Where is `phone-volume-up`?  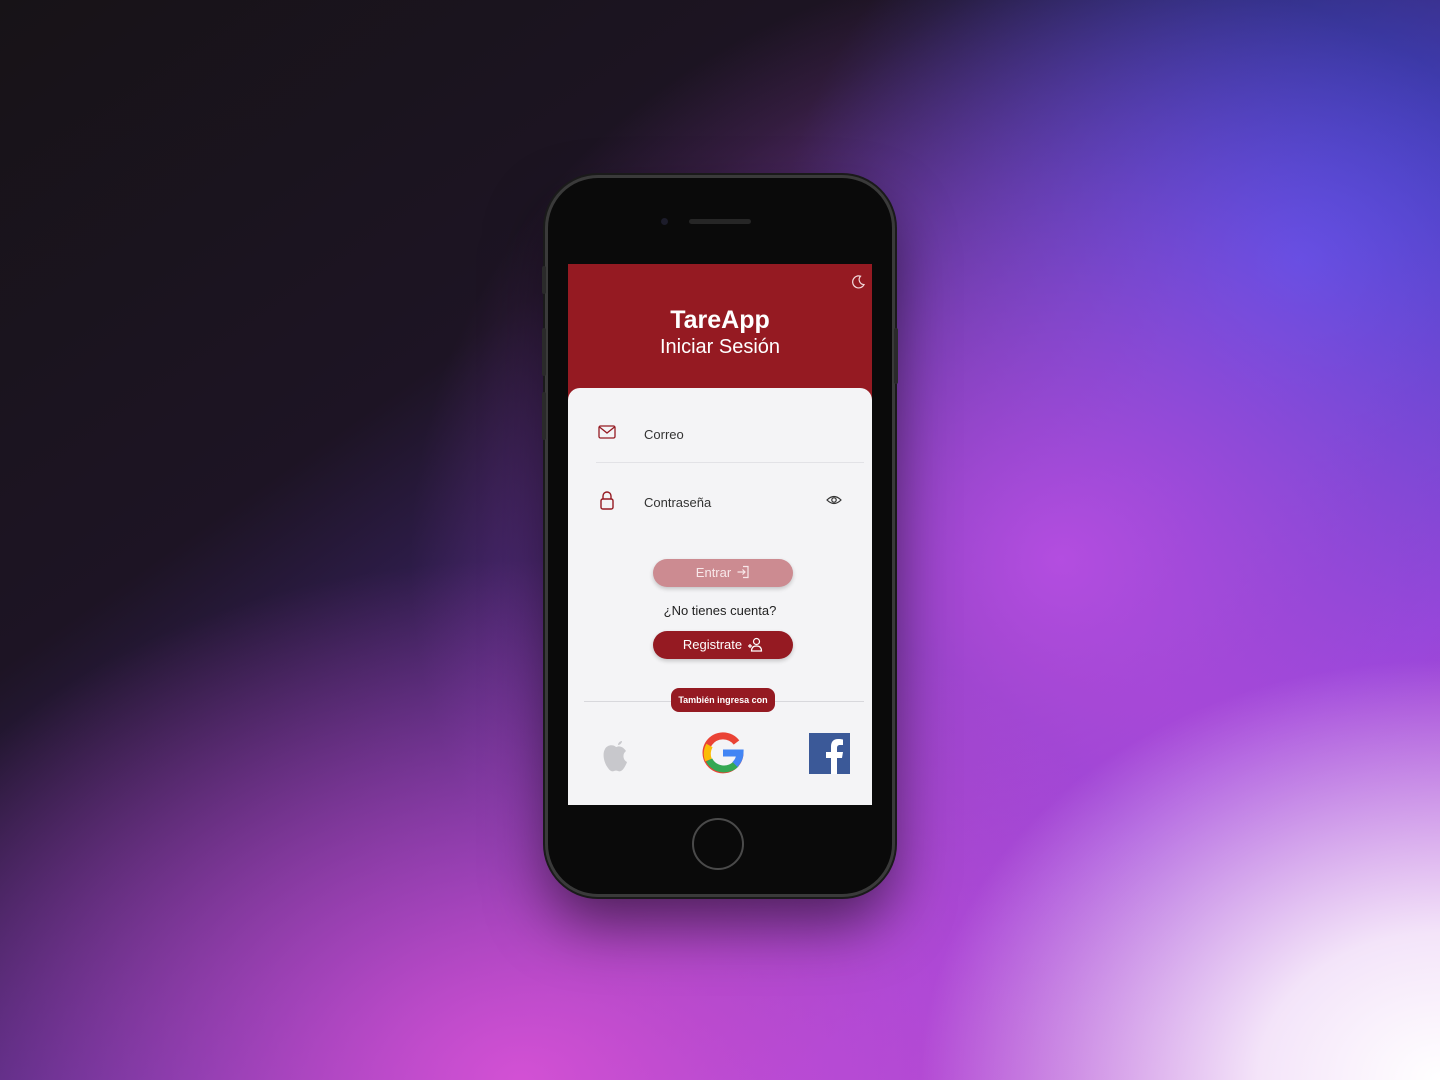 phone-volume-up is located at coordinates (544, 352).